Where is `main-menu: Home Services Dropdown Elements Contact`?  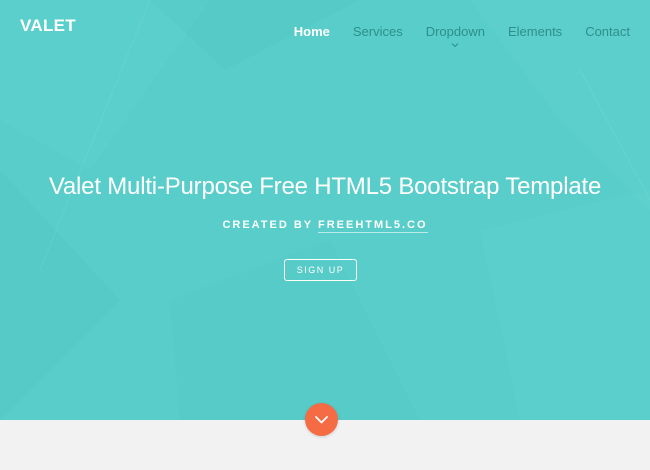 main-menu: Home Services Dropdown Elements Contact is located at coordinates (462, 36).